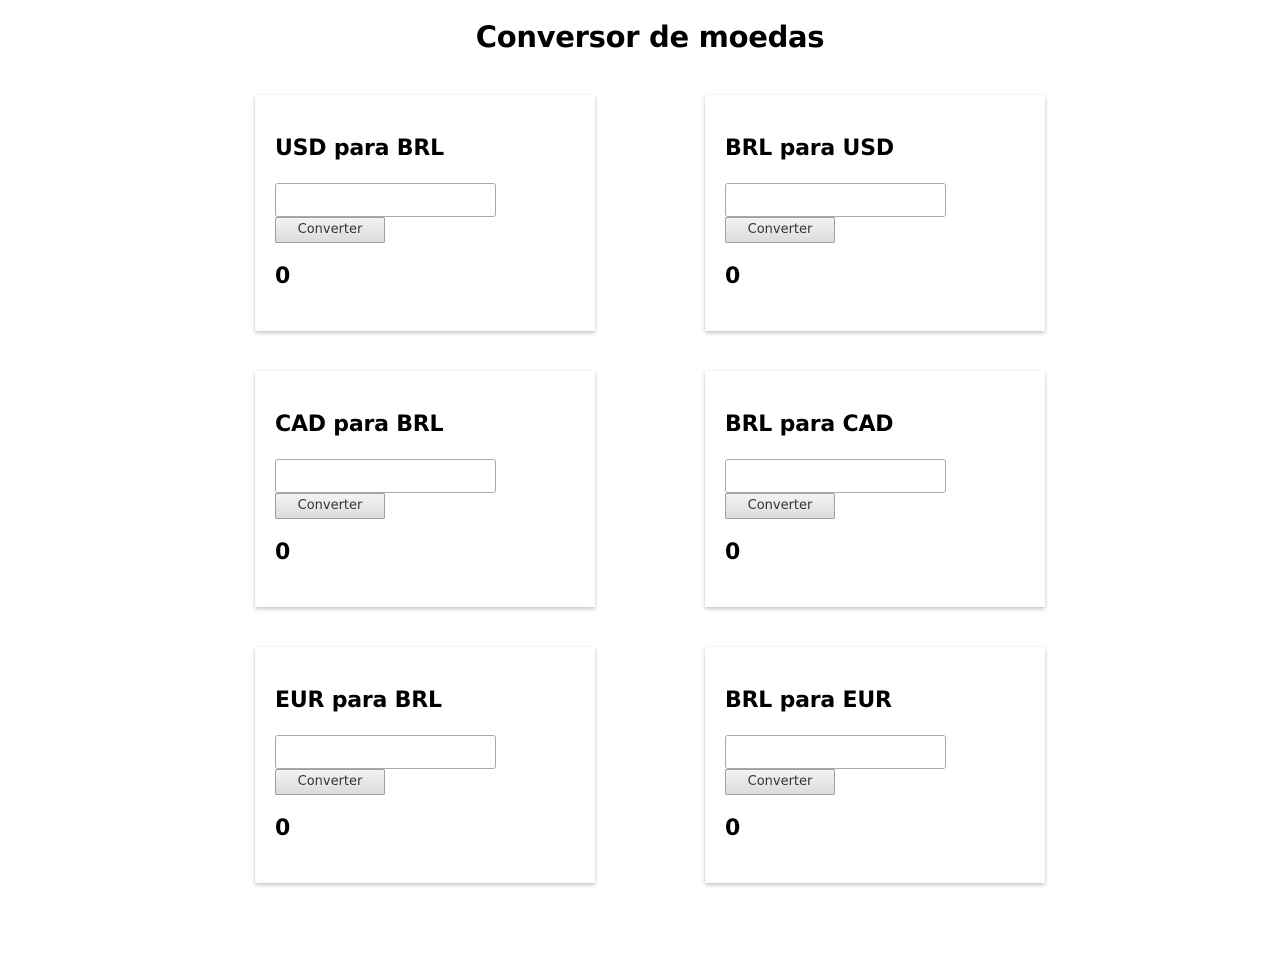 This screenshot has width=1282, height=968. I want to click on converter-card-eur-brl: EUR para BRL Converter 0, so click(425, 765).